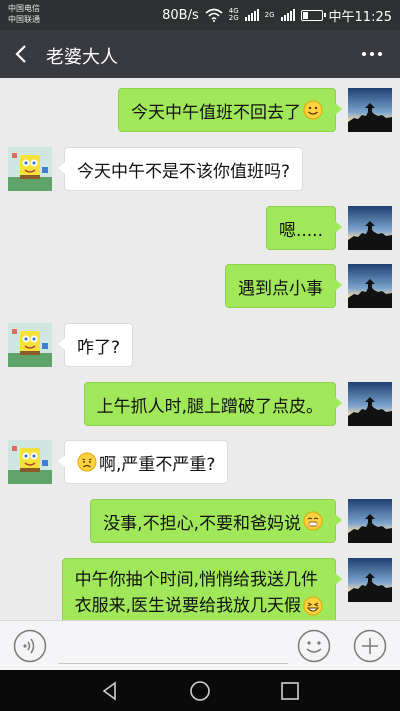  I want to click on message-bubble: 咋了?, so click(95, 345).